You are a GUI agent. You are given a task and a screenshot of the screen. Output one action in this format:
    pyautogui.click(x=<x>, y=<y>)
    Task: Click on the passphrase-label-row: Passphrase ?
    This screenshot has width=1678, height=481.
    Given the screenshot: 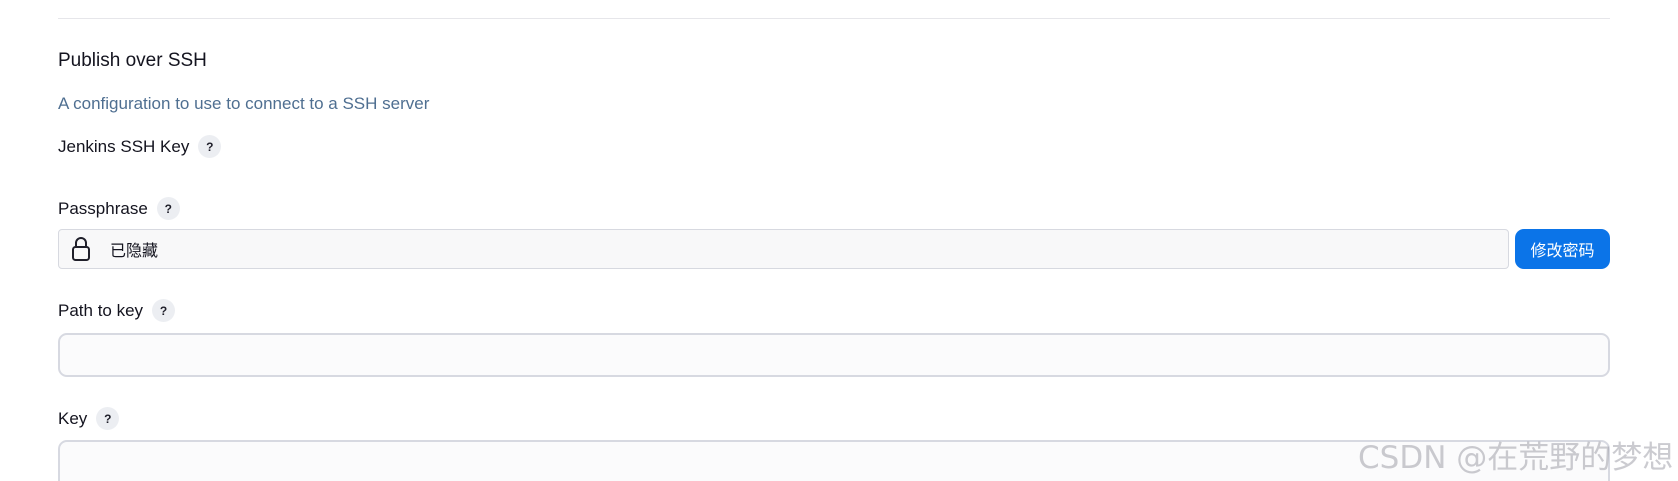 What is the action you would take?
    pyautogui.click(x=119, y=208)
    